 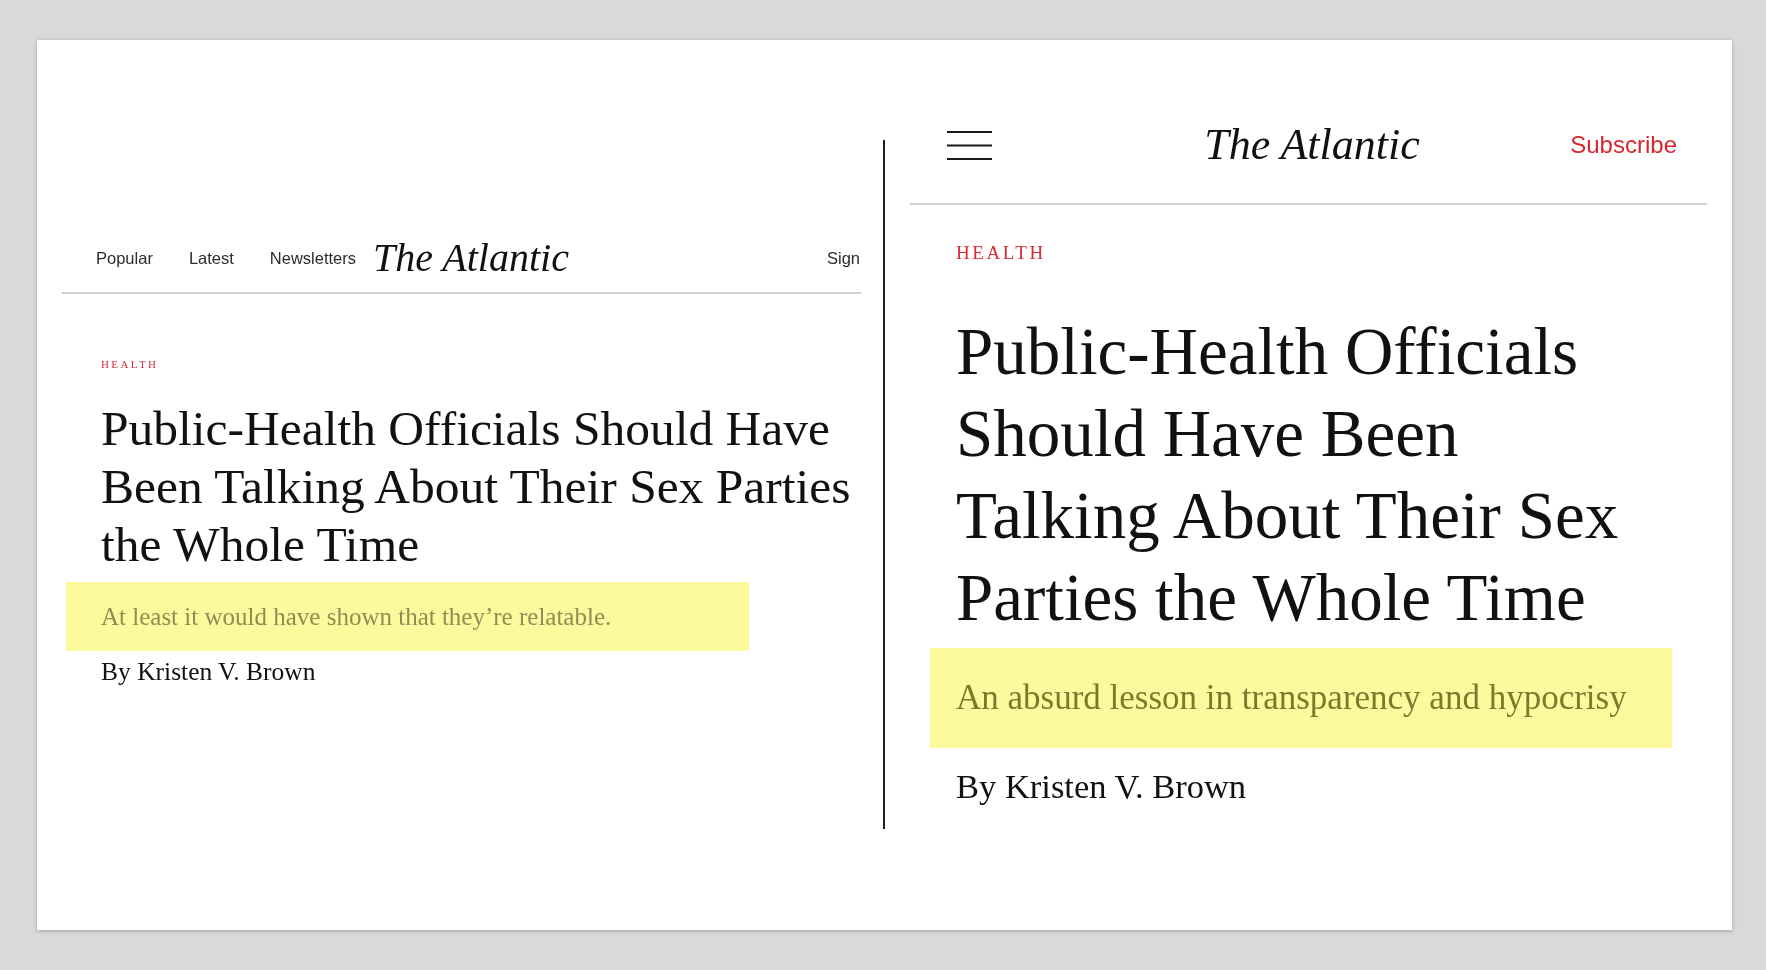 I want to click on subscribe-link: Subscribe, so click(x=1623, y=145).